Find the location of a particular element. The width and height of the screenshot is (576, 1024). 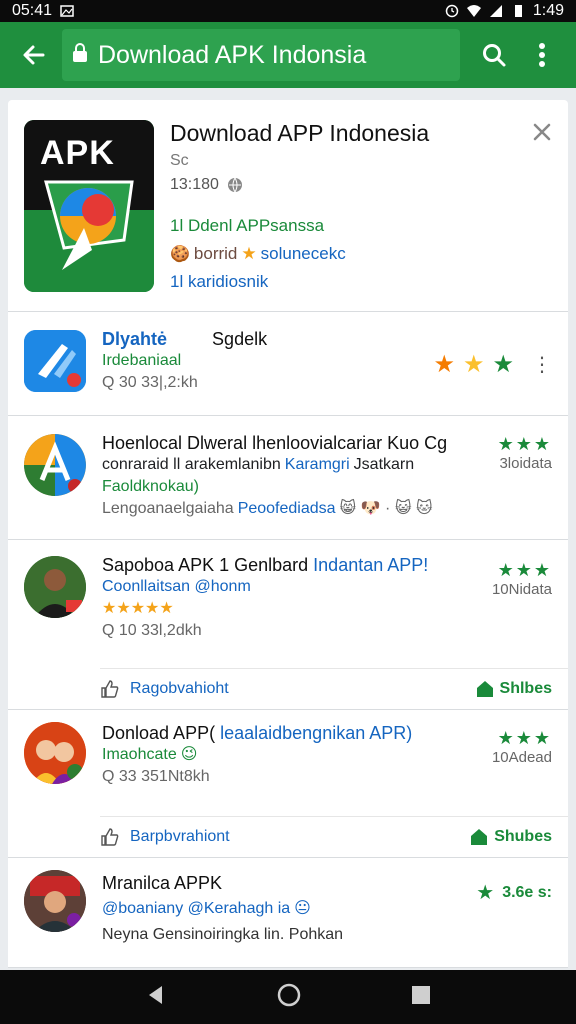

item-line-1-c: Jsatkarn is located at coordinates (384, 464).